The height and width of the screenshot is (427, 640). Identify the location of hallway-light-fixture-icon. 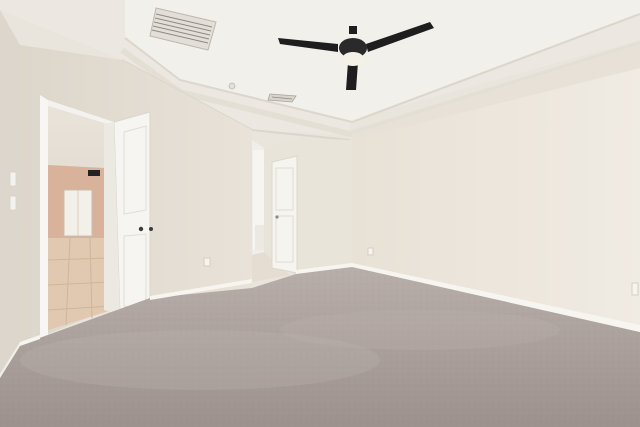
(94, 173).